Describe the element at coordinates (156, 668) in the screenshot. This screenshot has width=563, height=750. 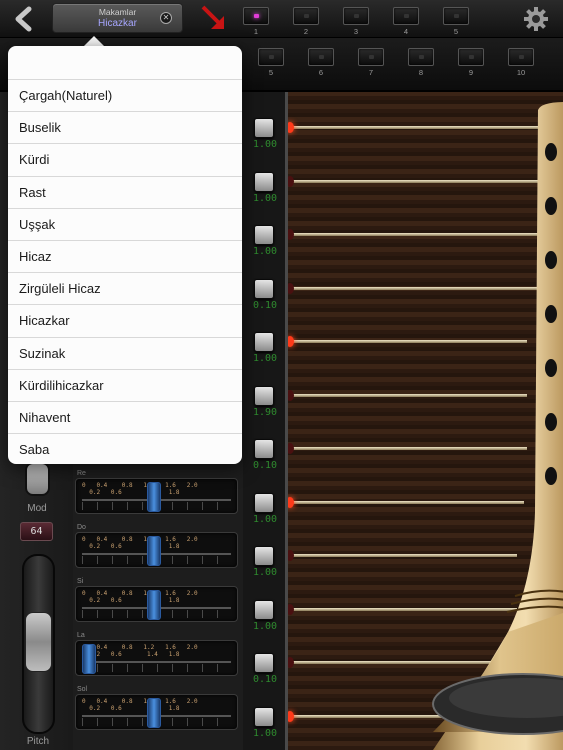
I see `slider-ticks` at that location.